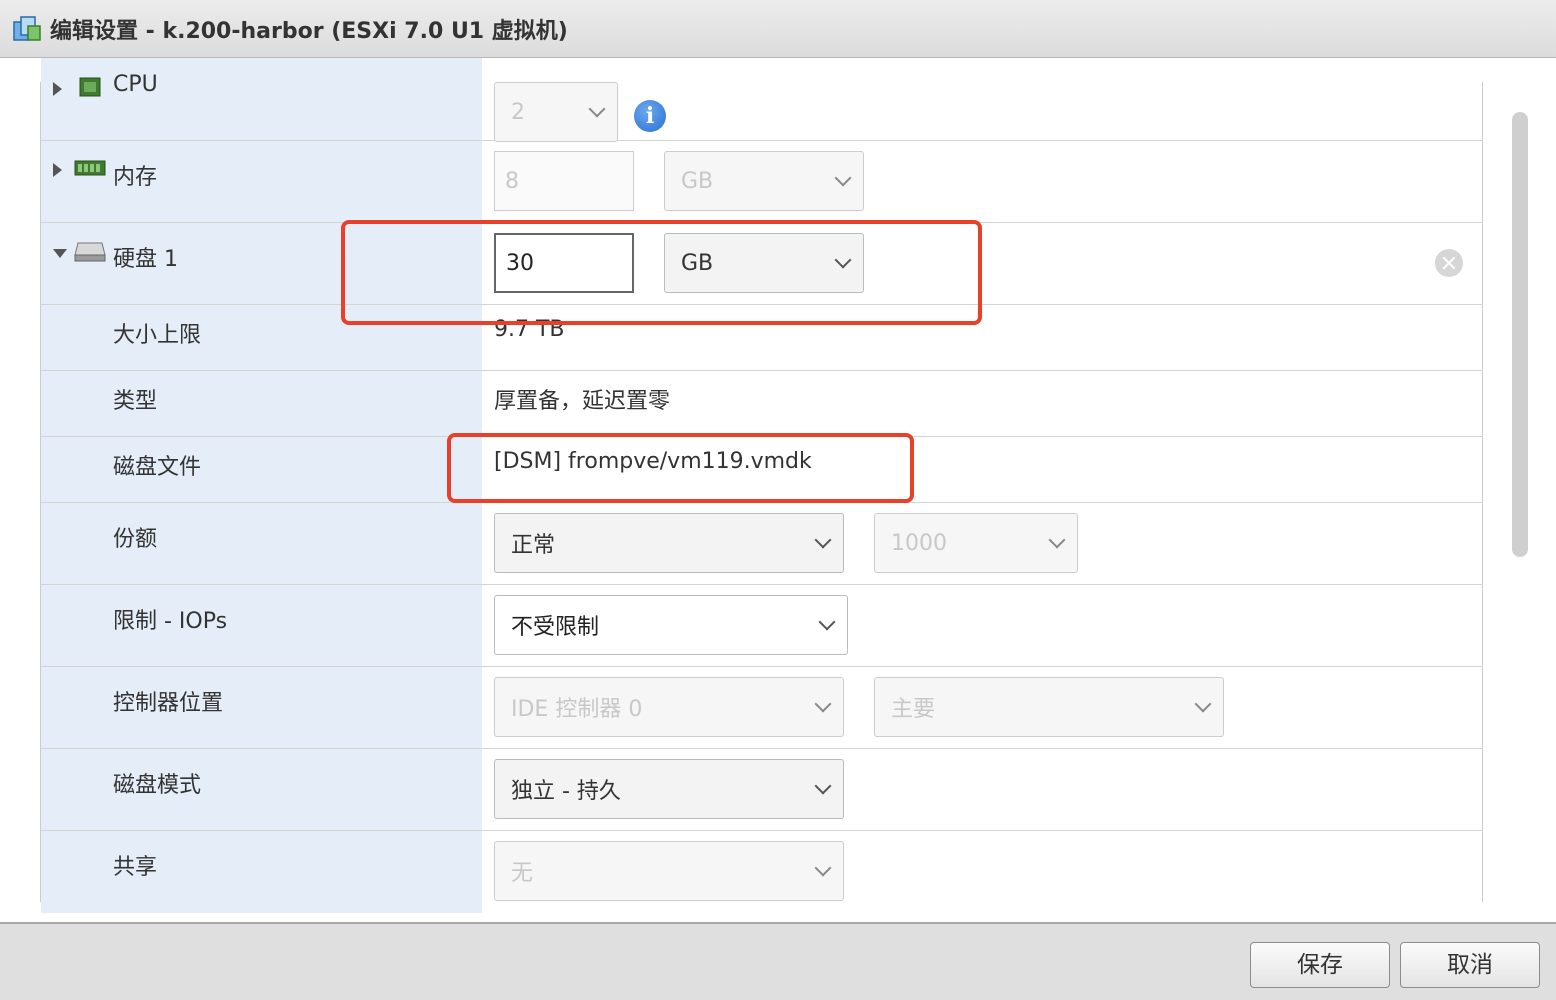  What do you see at coordinates (778, 29) in the screenshot?
I see `window-titlebar: 编辑设置 - k.200-harbor (ESXi 7.0 U1 虚拟机)` at bounding box center [778, 29].